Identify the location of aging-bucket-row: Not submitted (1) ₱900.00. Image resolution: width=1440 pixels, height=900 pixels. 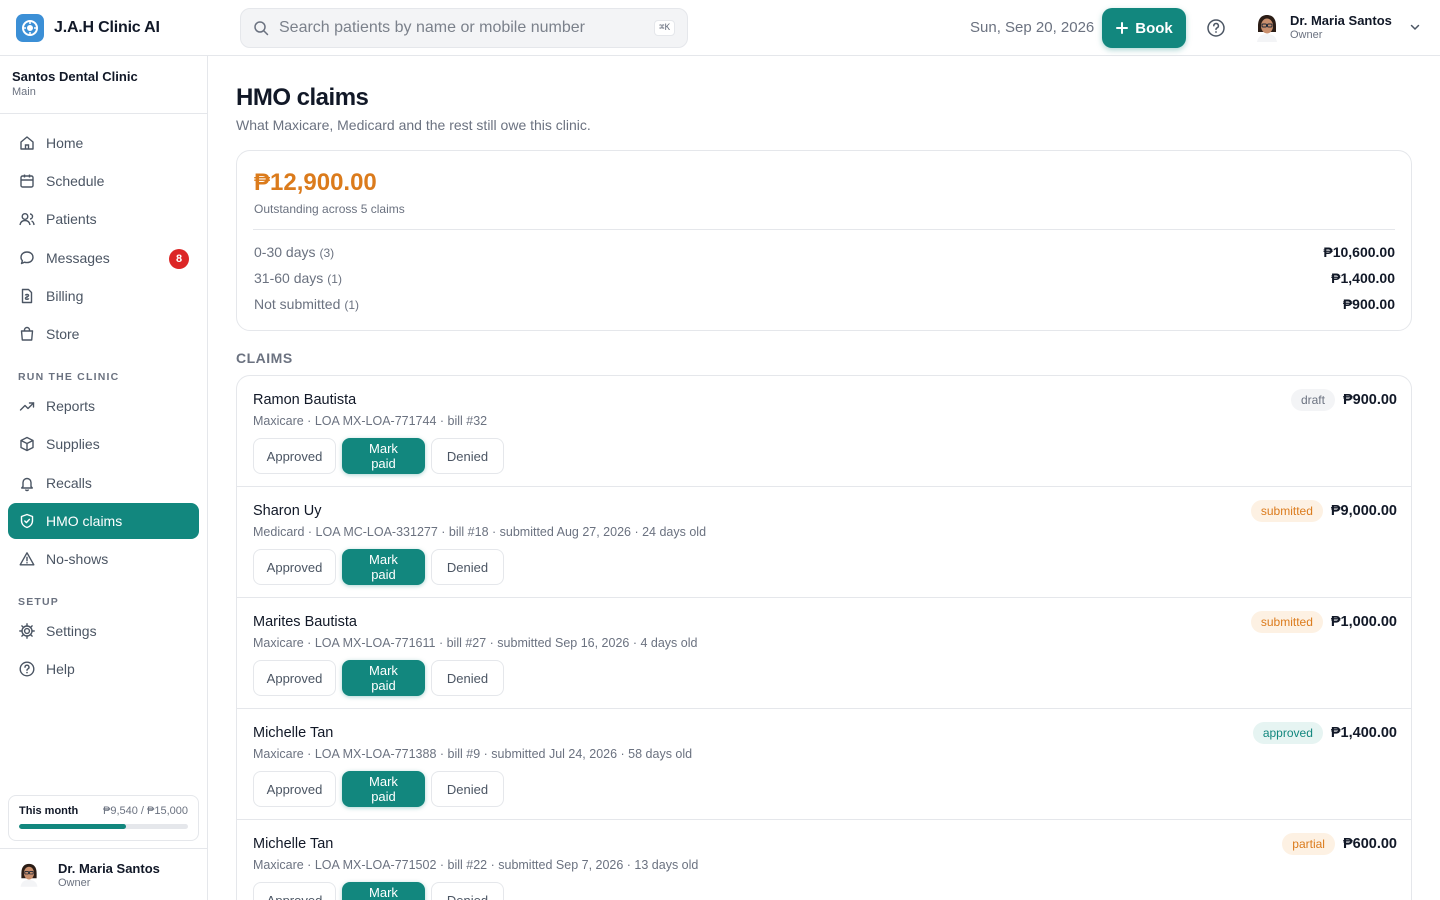
(824, 304).